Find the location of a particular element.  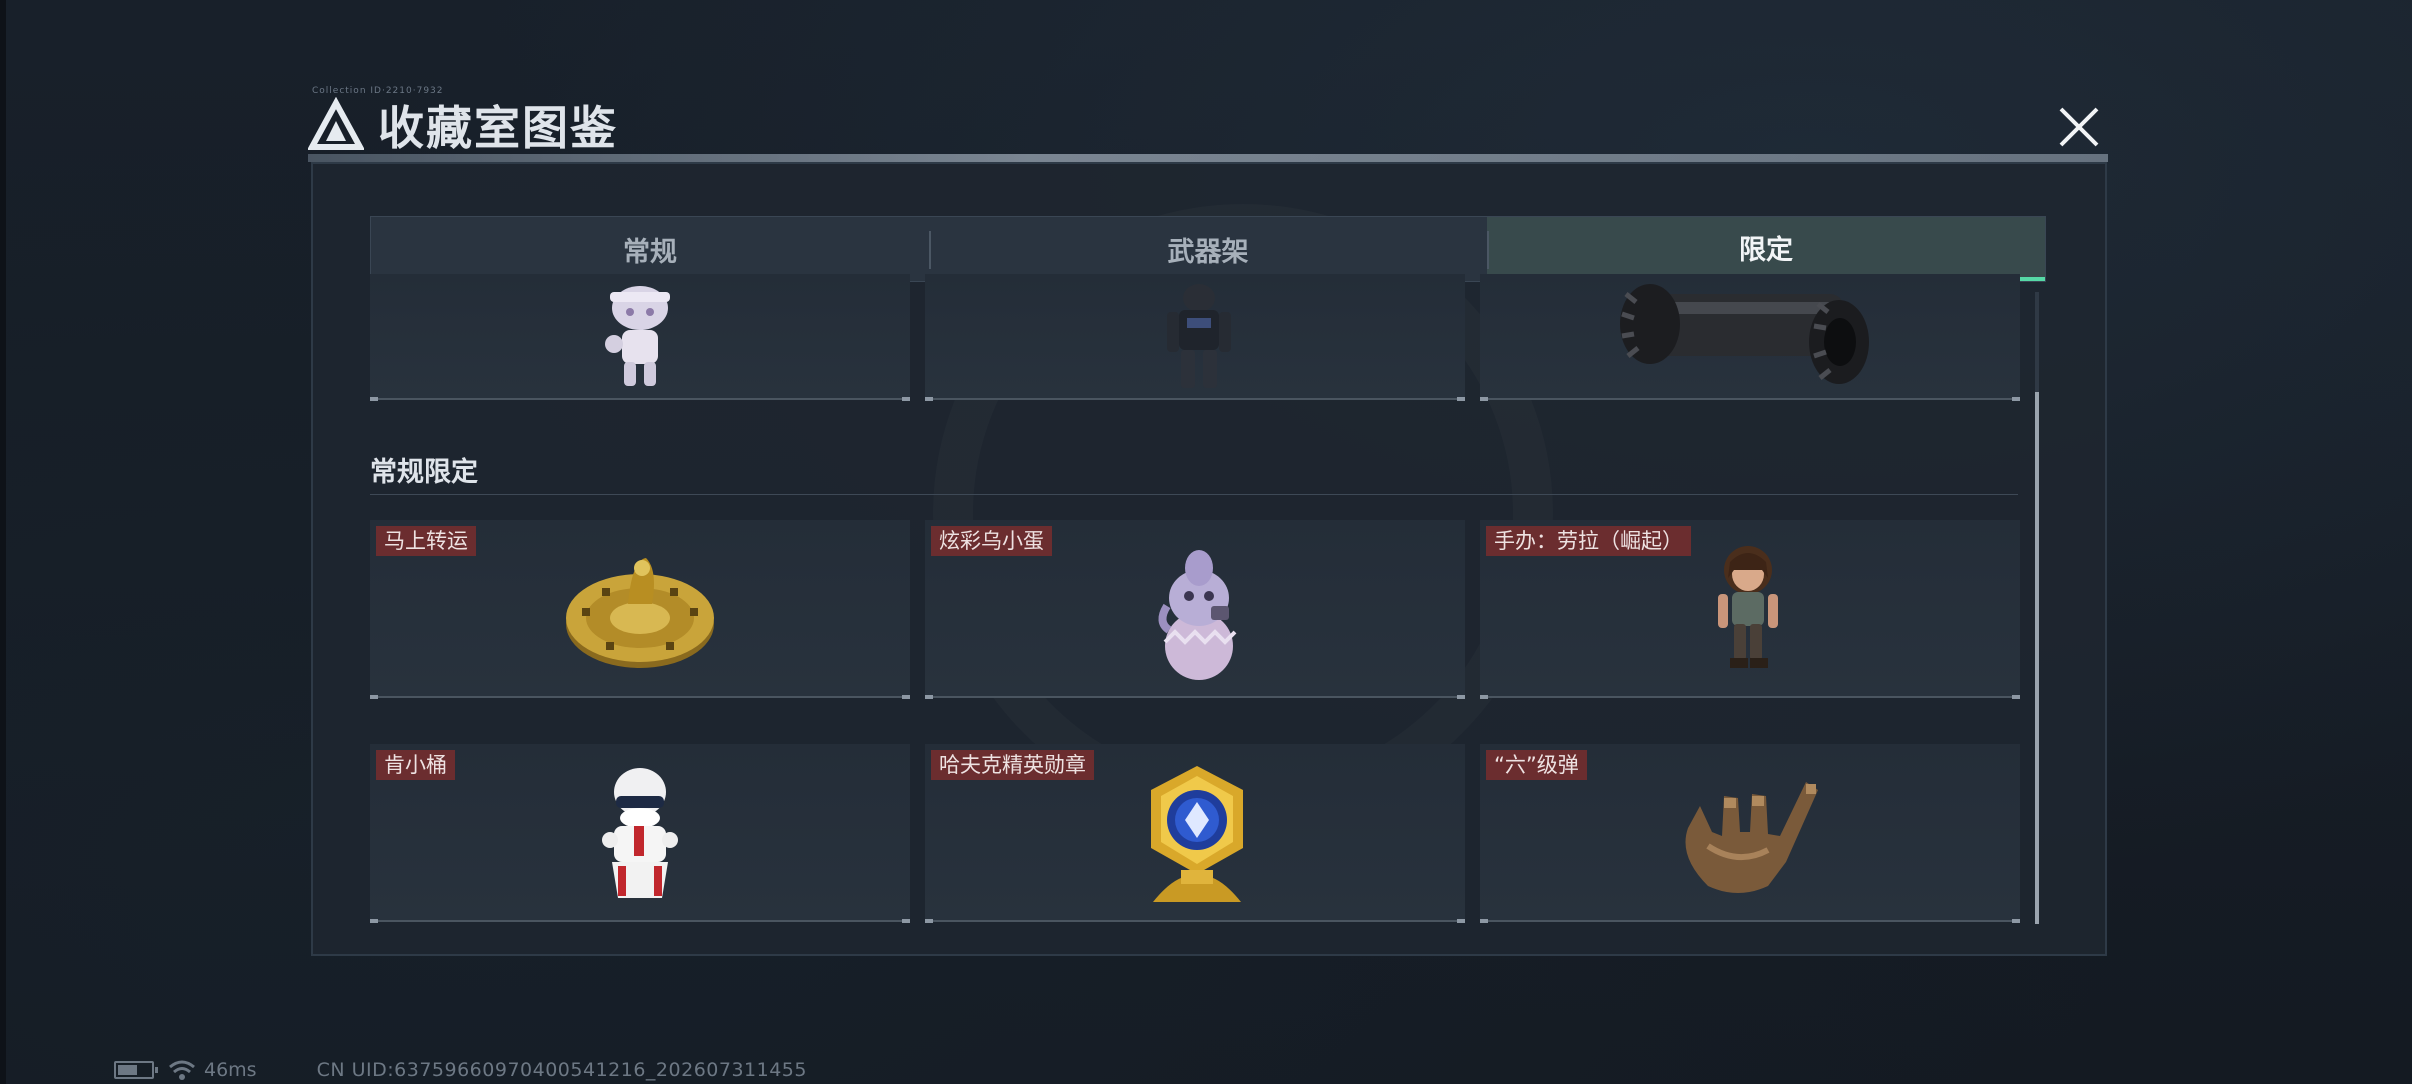

triangle-logo-icon is located at coordinates (336, 123).